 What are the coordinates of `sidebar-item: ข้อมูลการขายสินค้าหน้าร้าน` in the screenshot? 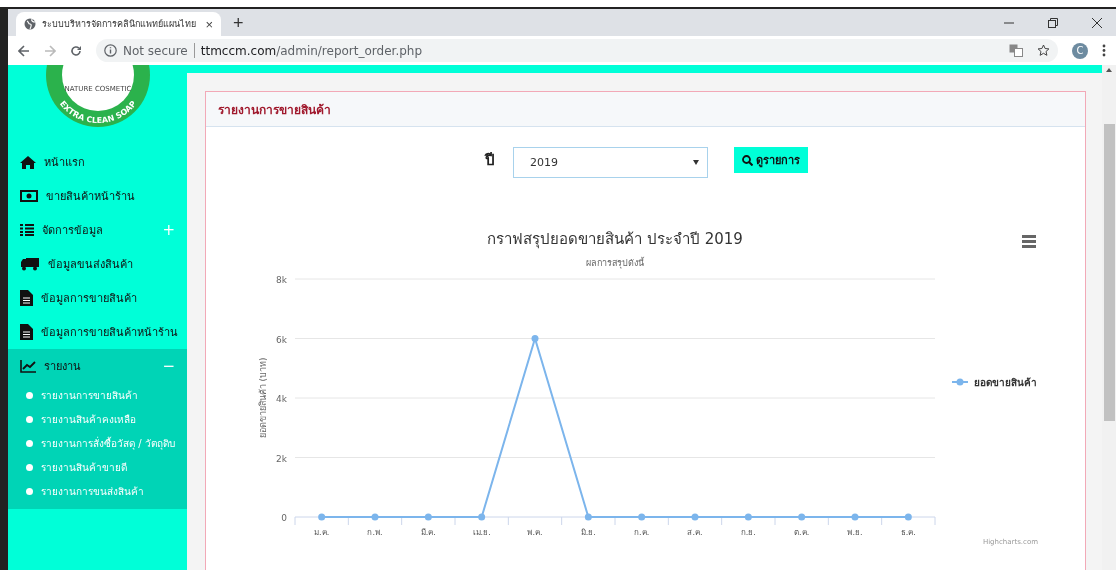 It's located at (97, 332).